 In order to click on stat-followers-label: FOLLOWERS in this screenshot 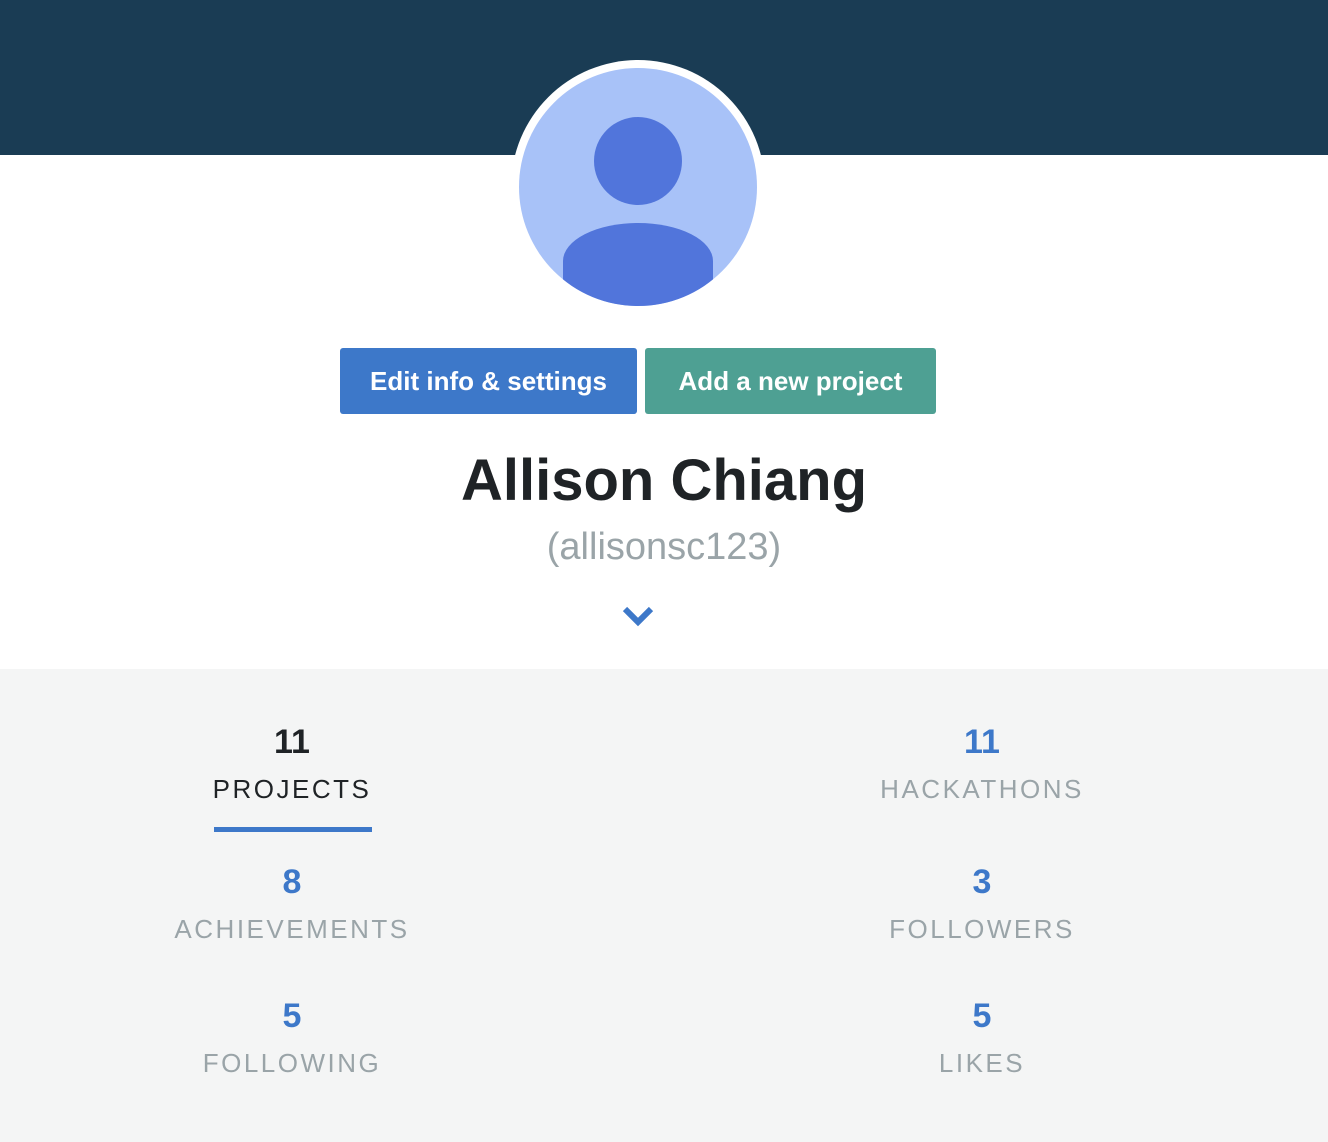, I will do `click(982, 929)`.